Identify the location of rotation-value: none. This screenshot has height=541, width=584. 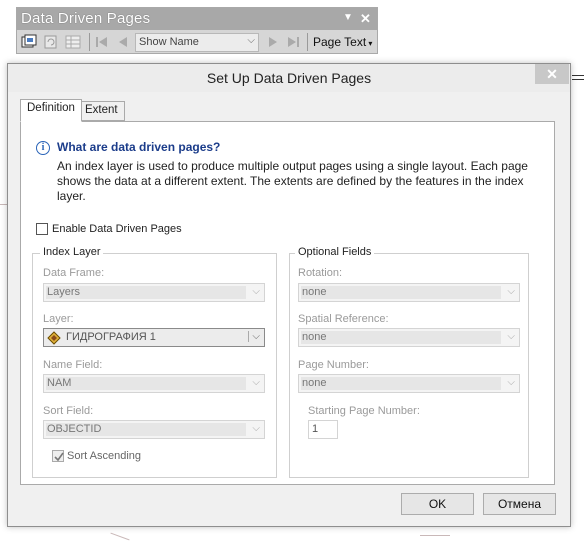
(314, 292).